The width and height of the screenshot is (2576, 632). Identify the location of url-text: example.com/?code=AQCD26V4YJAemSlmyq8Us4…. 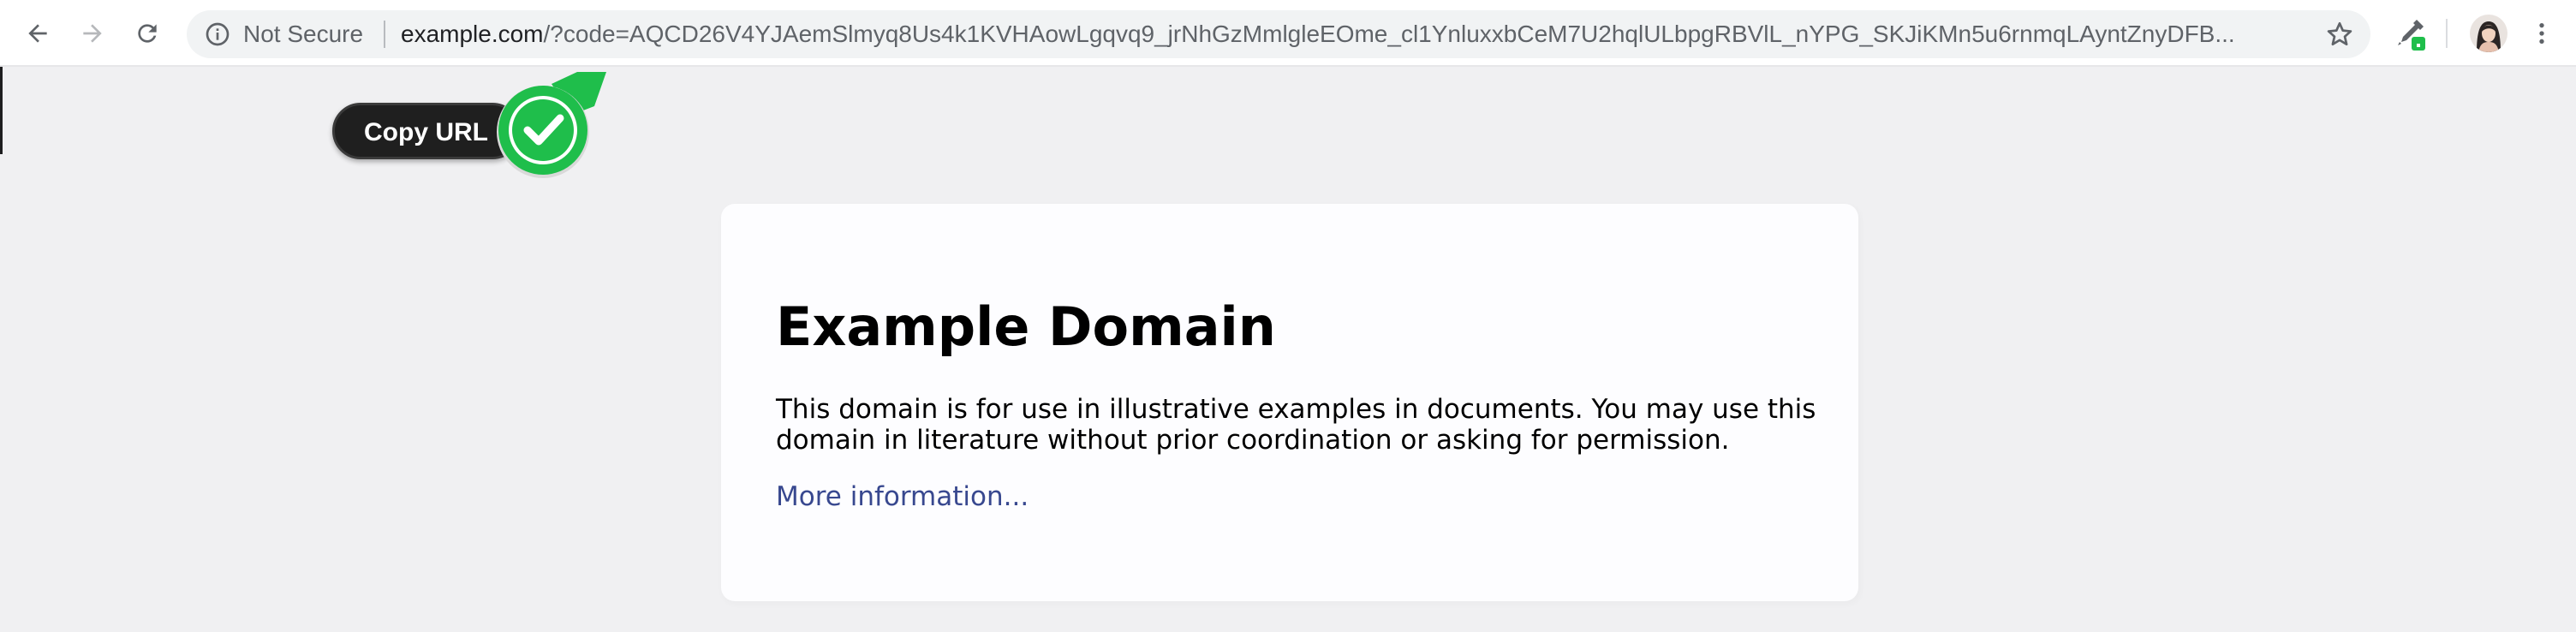
(1351, 34).